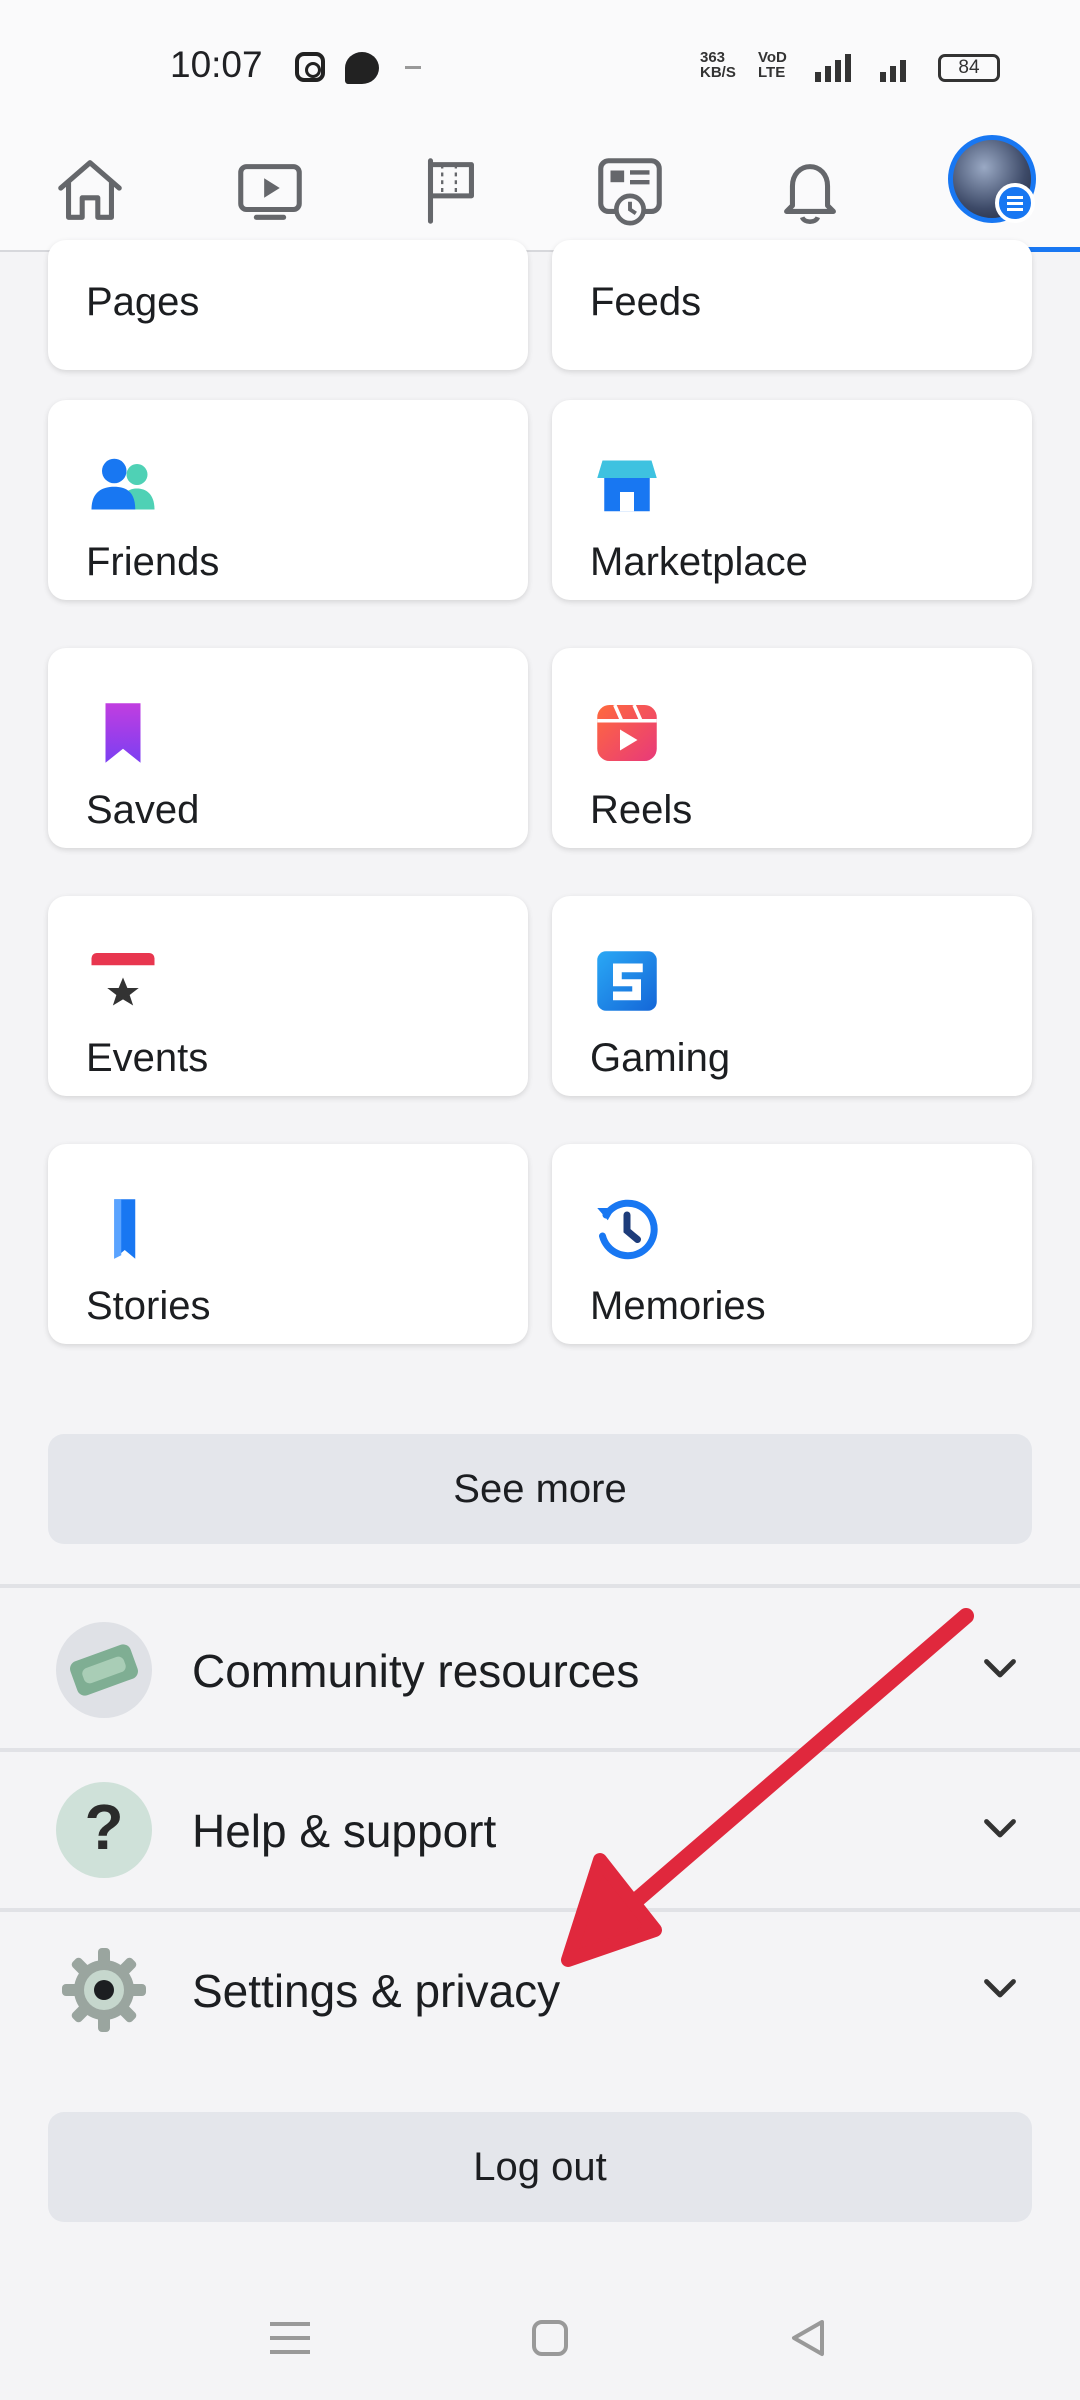 This screenshot has width=1080, height=2400. What do you see at coordinates (810, 194) in the screenshot?
I see `bell-icon` at bounding box center [810, 194].